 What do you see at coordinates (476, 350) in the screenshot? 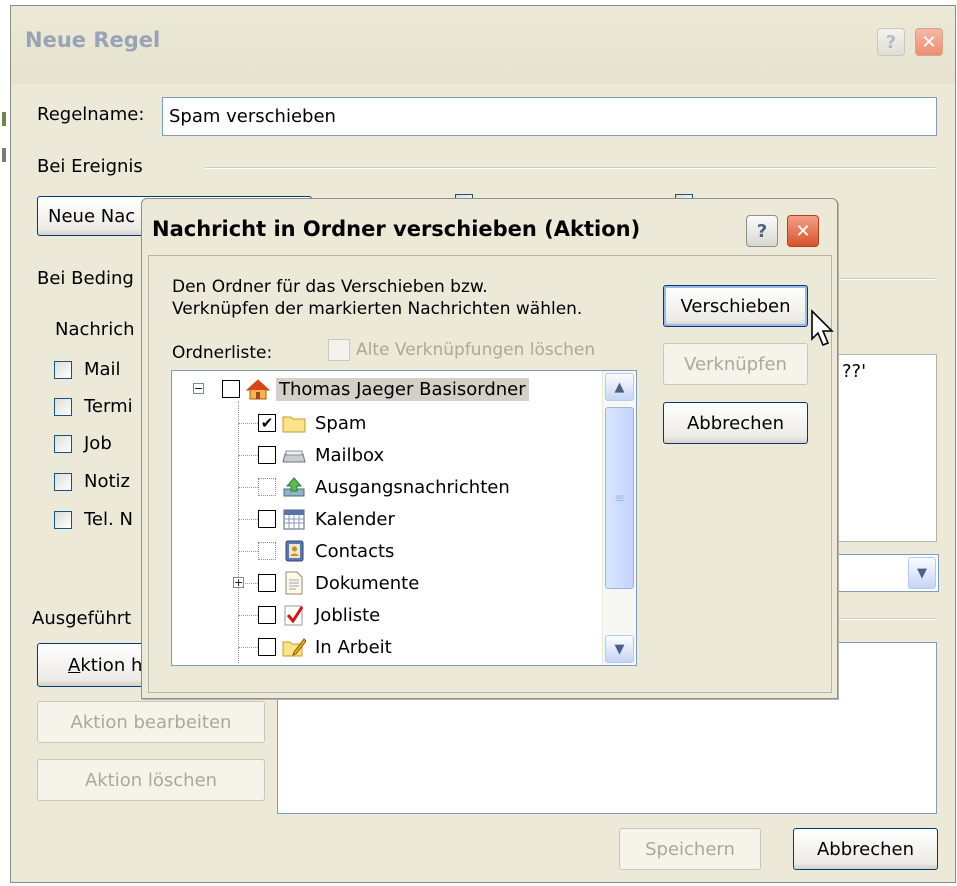
I see `delete-old-links-label: Alte Verknüpfungen löschen` at bounding box center [476, 350].